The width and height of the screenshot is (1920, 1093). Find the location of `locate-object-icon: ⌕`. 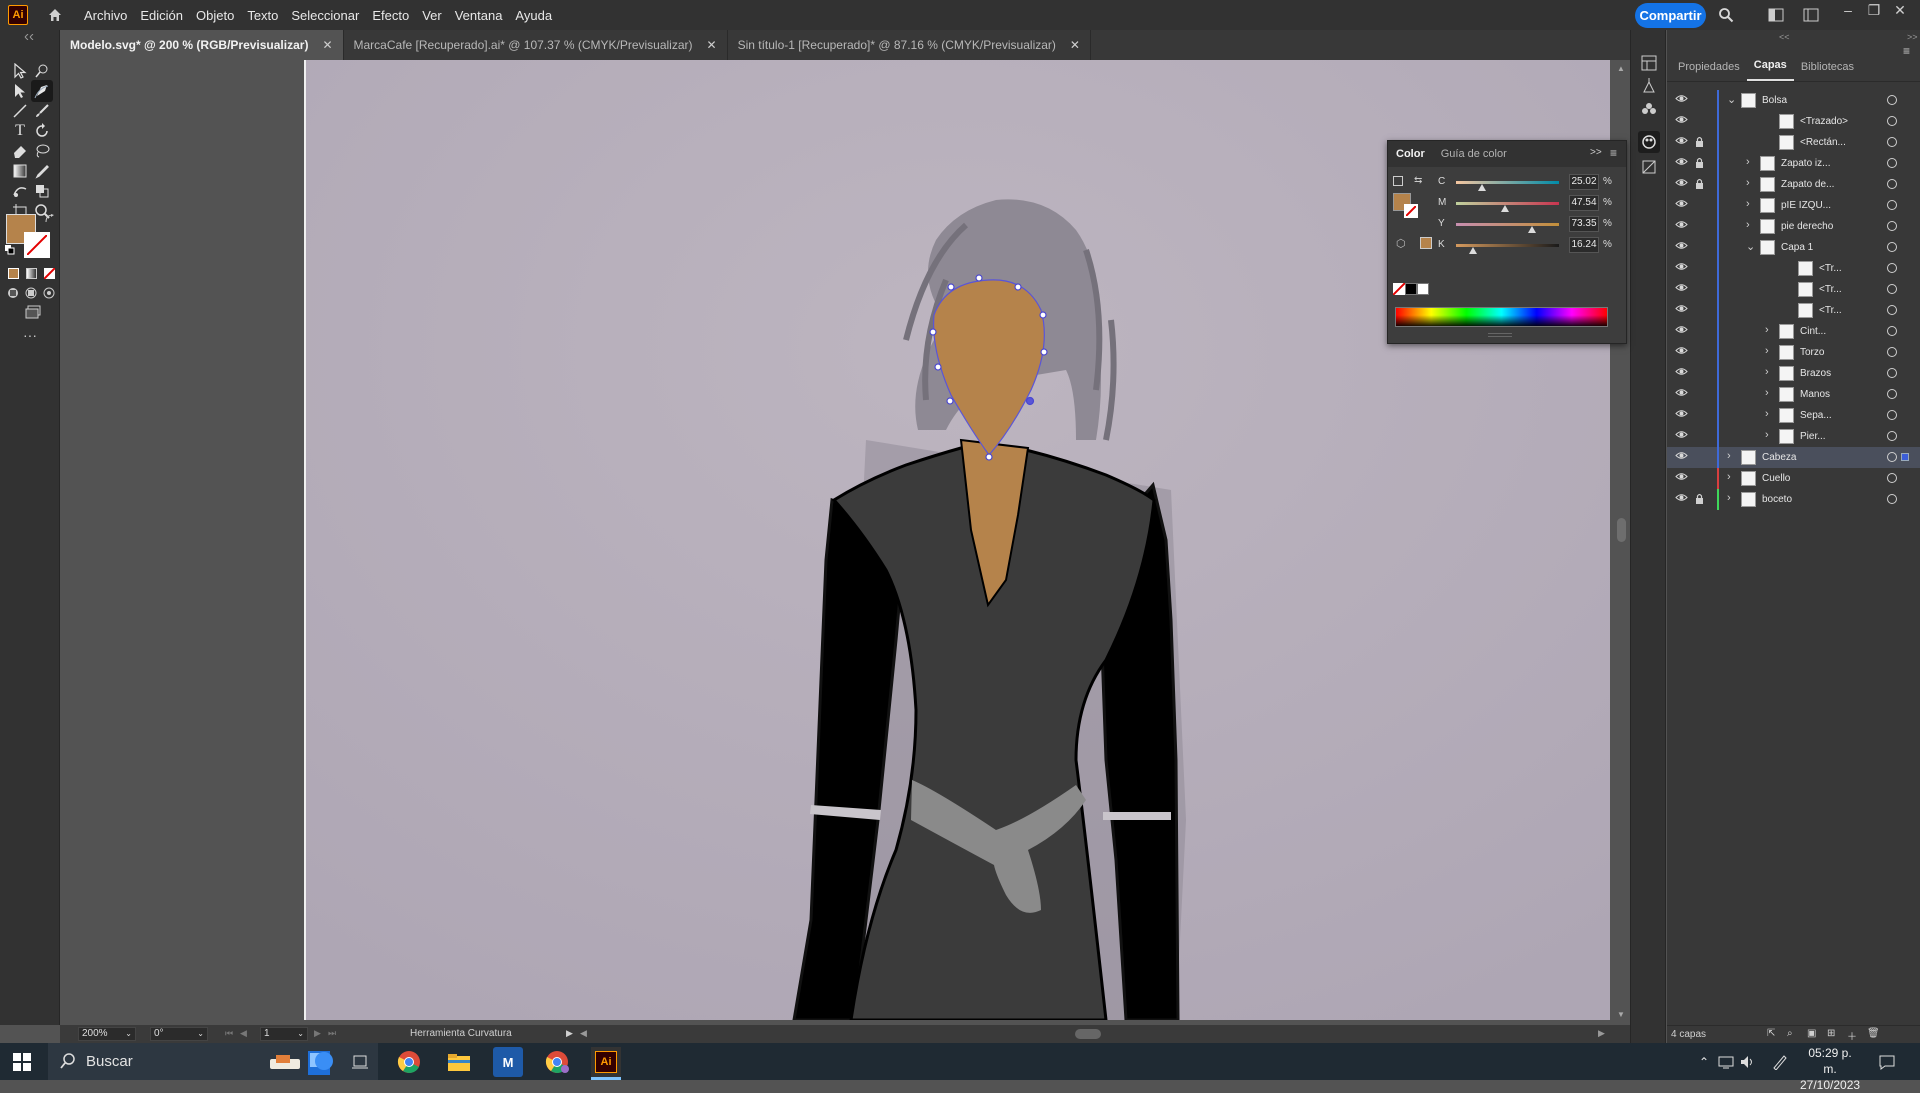

locate-object-icon: ⌕ is located at coordinates (1790, 1033).